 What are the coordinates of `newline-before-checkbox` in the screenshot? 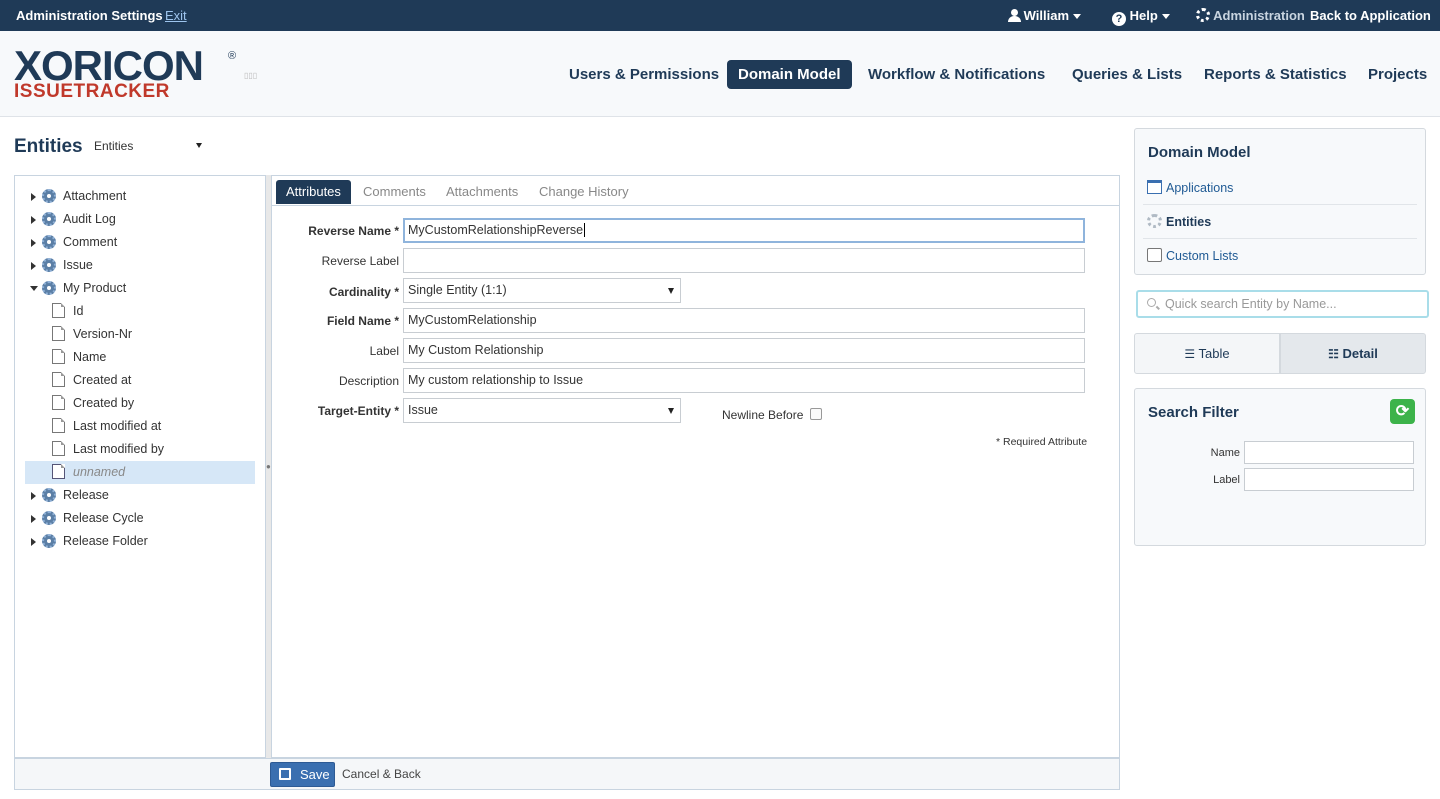 It's located at (816, 414).